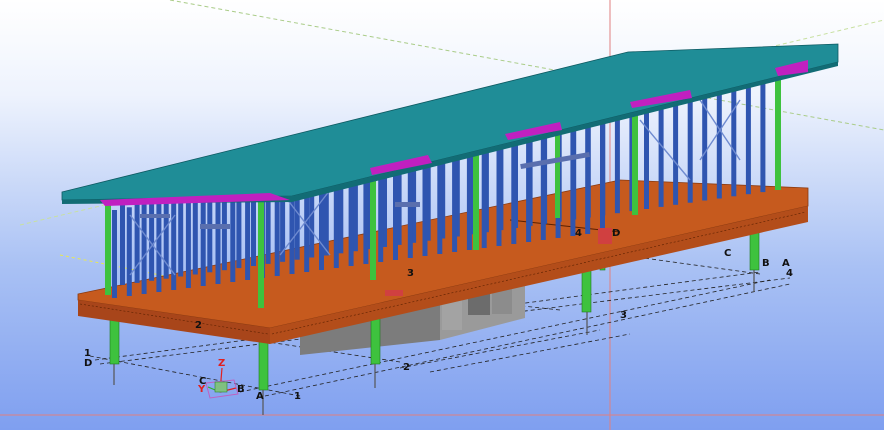  Describe the element at coordinates (406, 367) in the screenshot. I see `grid-label-2-bottom: 2` at that location.